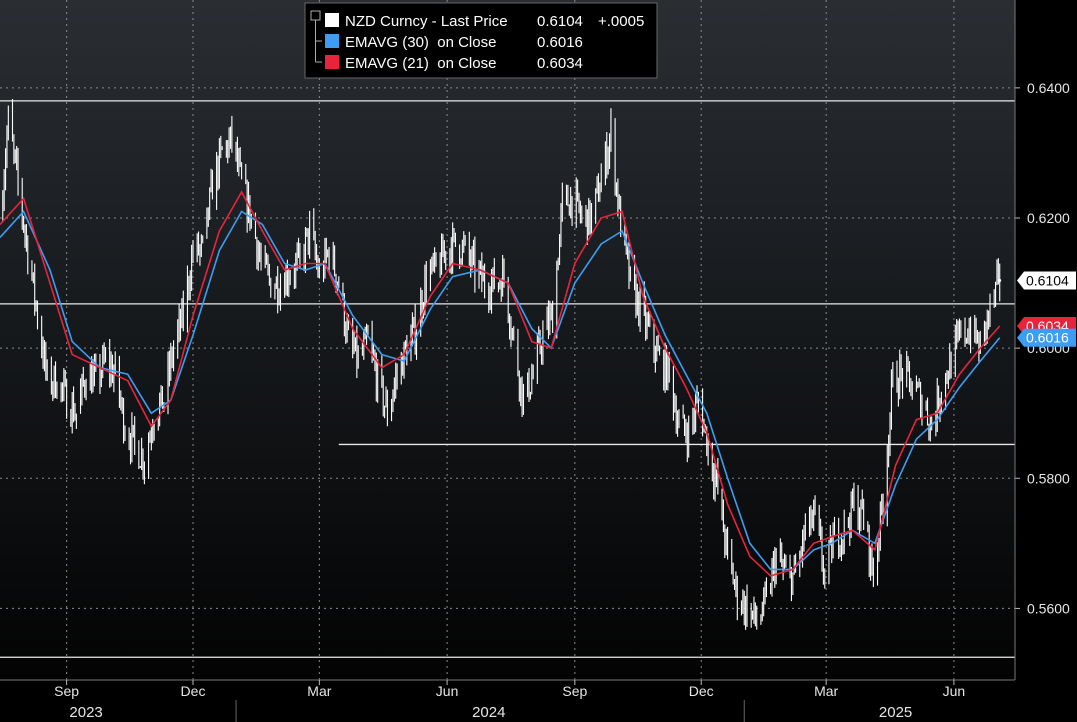 This screenshot has width=1077, height=722. I want to click on legend-value-price: 0.6104, so click(560, 21).